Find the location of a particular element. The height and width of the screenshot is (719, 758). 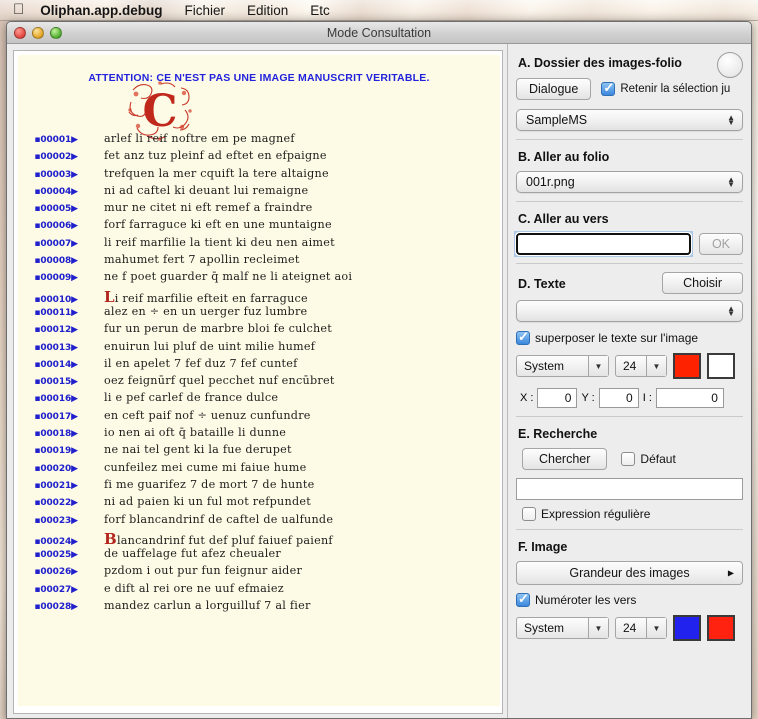

folder-select: SampleMS ▲ ▼ is located at coordinates (629, 120).